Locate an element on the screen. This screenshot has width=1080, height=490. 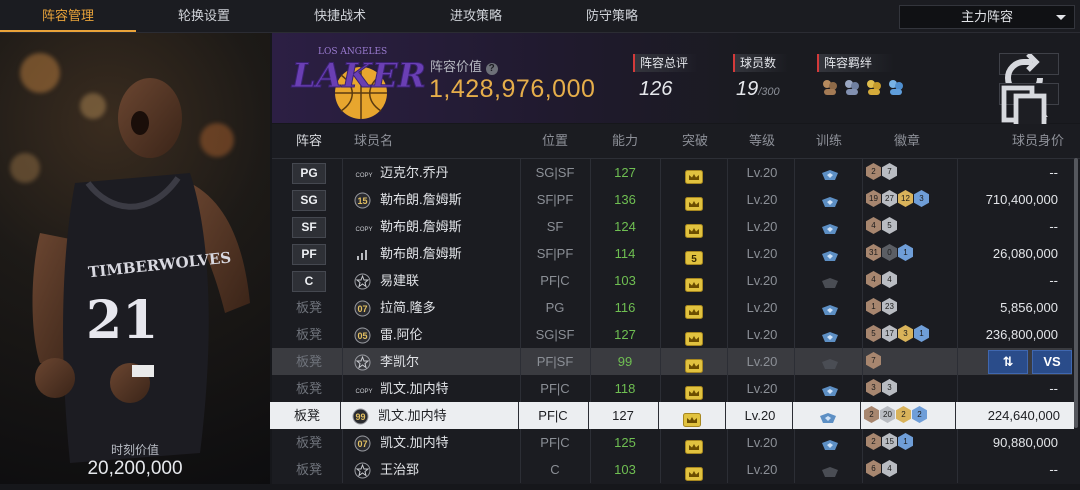
badge-icon: 2 is located at coordinates (903, 414).